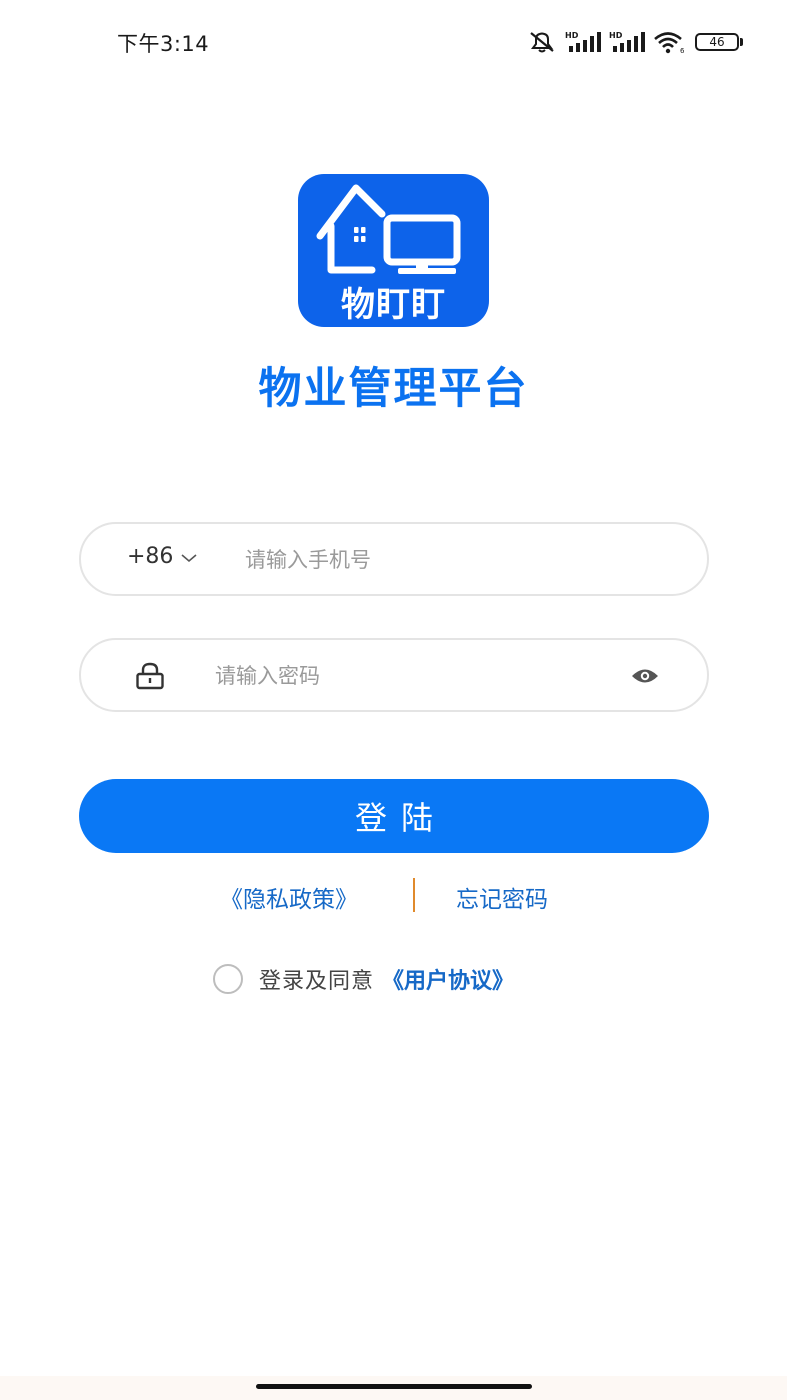 This screenshot has width=787, height=1400. Describe the element at coordinates (150, 678) in the screenshot. I see `lock-icon` at that location.